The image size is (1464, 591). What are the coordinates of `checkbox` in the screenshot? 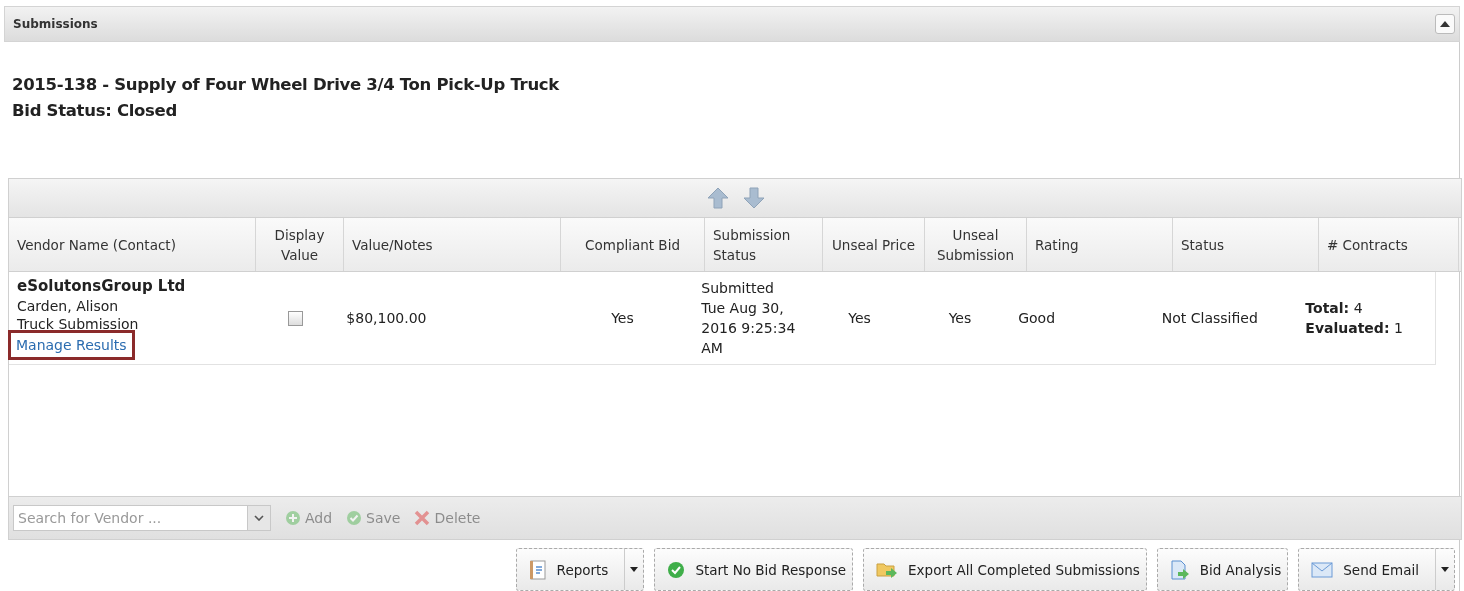 It's located at (295, 318).